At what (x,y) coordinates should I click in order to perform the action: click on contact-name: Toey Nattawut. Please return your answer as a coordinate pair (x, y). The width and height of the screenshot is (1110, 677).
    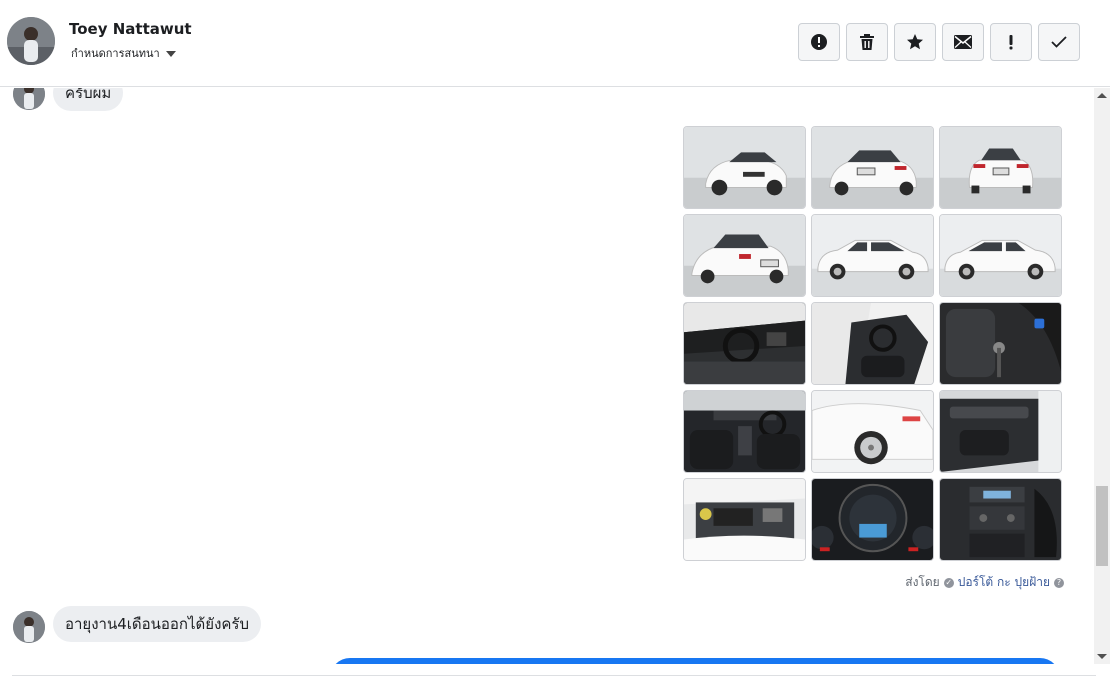
    Looking at the image, I should click on (130, 29).